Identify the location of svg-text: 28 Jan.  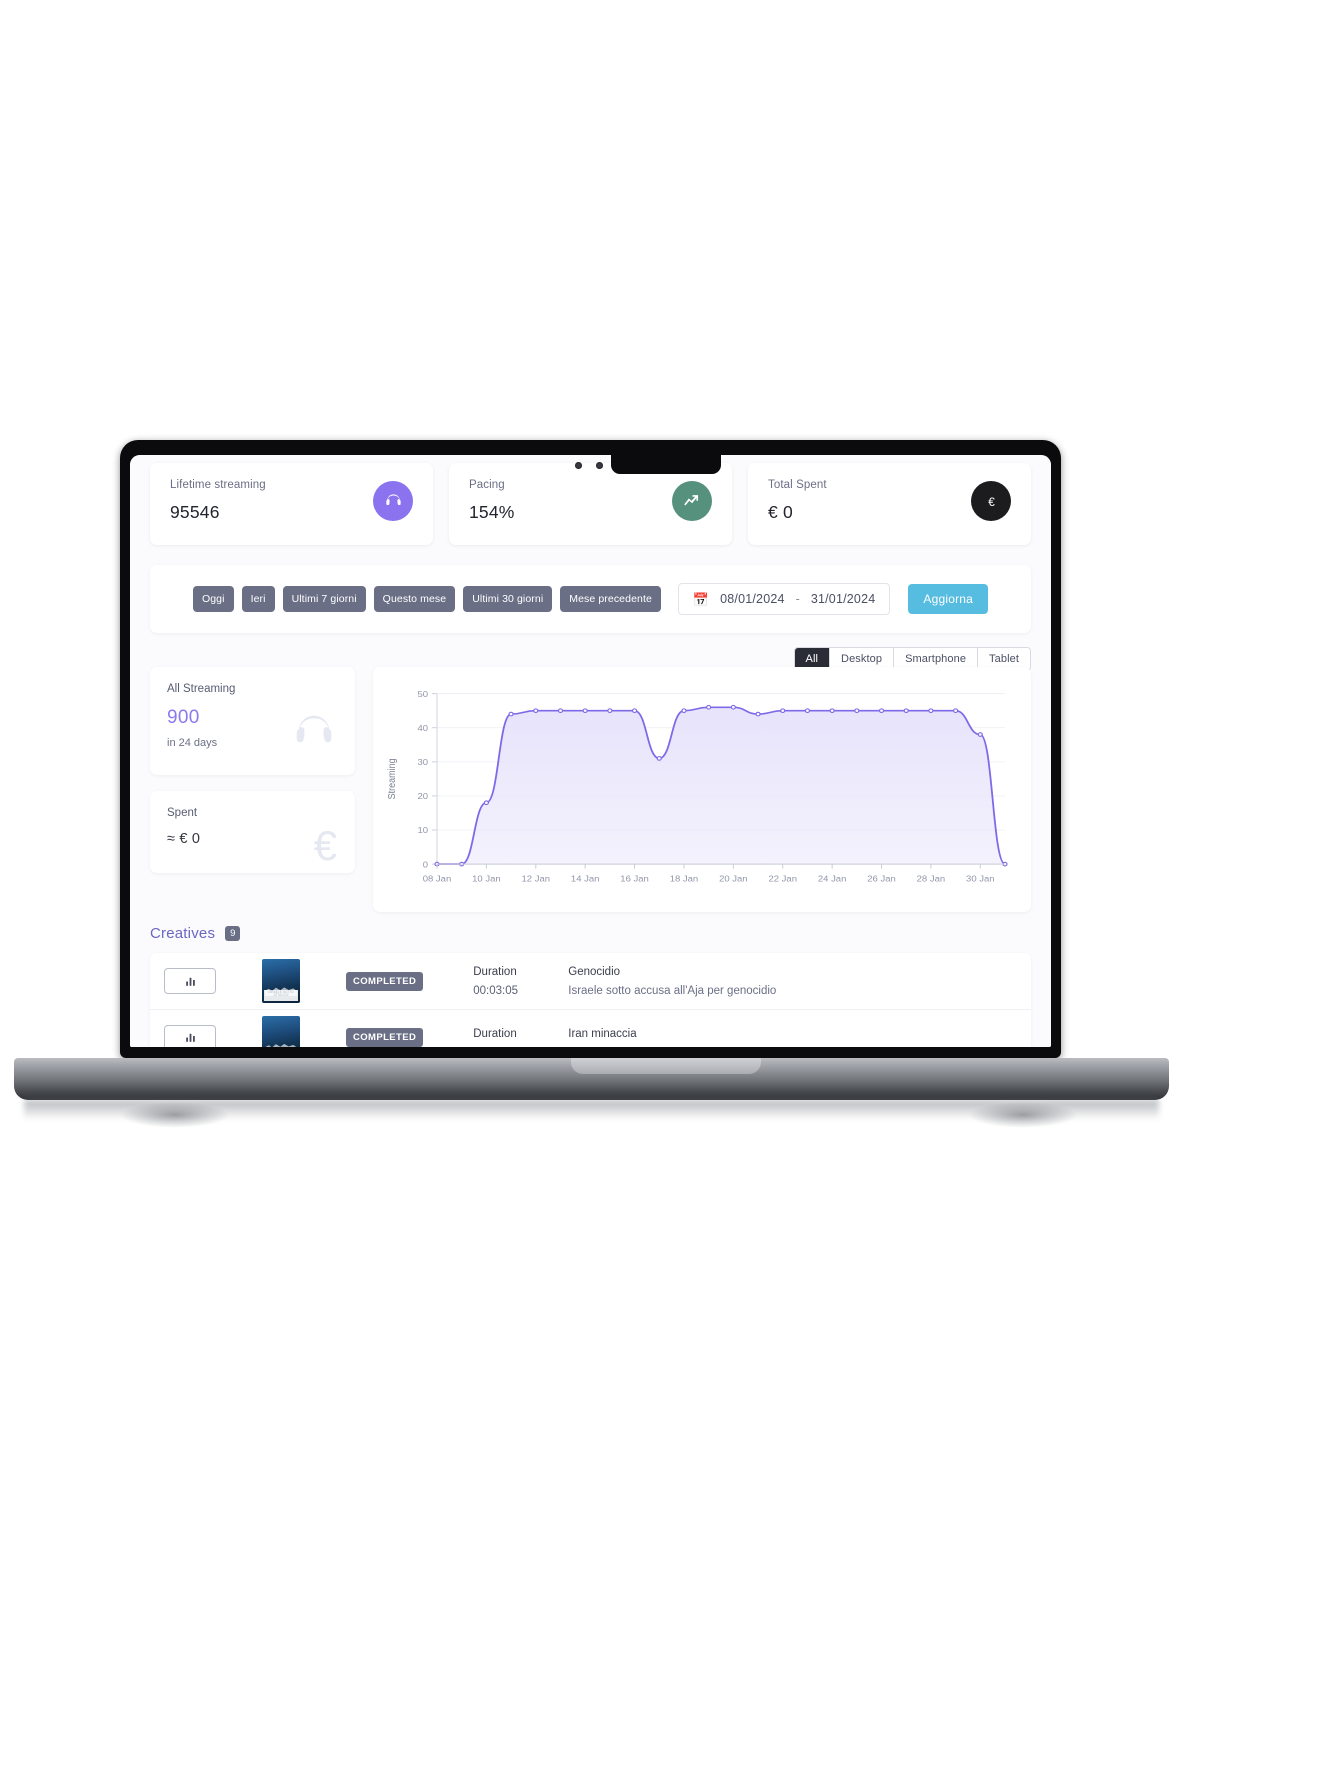
(931, 878).